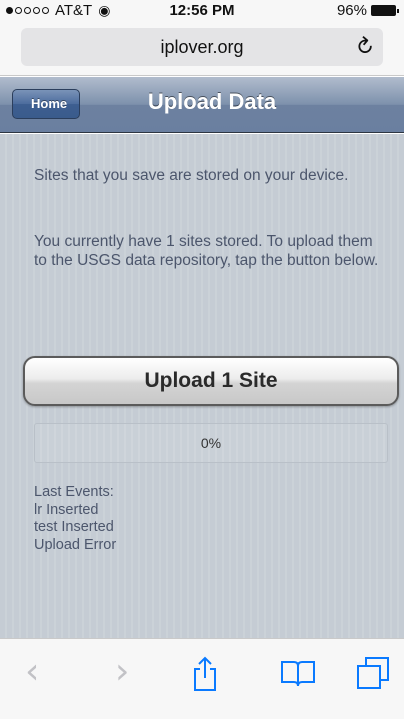 Image resolution: width=404 pixels, height=719 pixels. I want to click on address-bar: iplover.org ↻, so click(202, 47).